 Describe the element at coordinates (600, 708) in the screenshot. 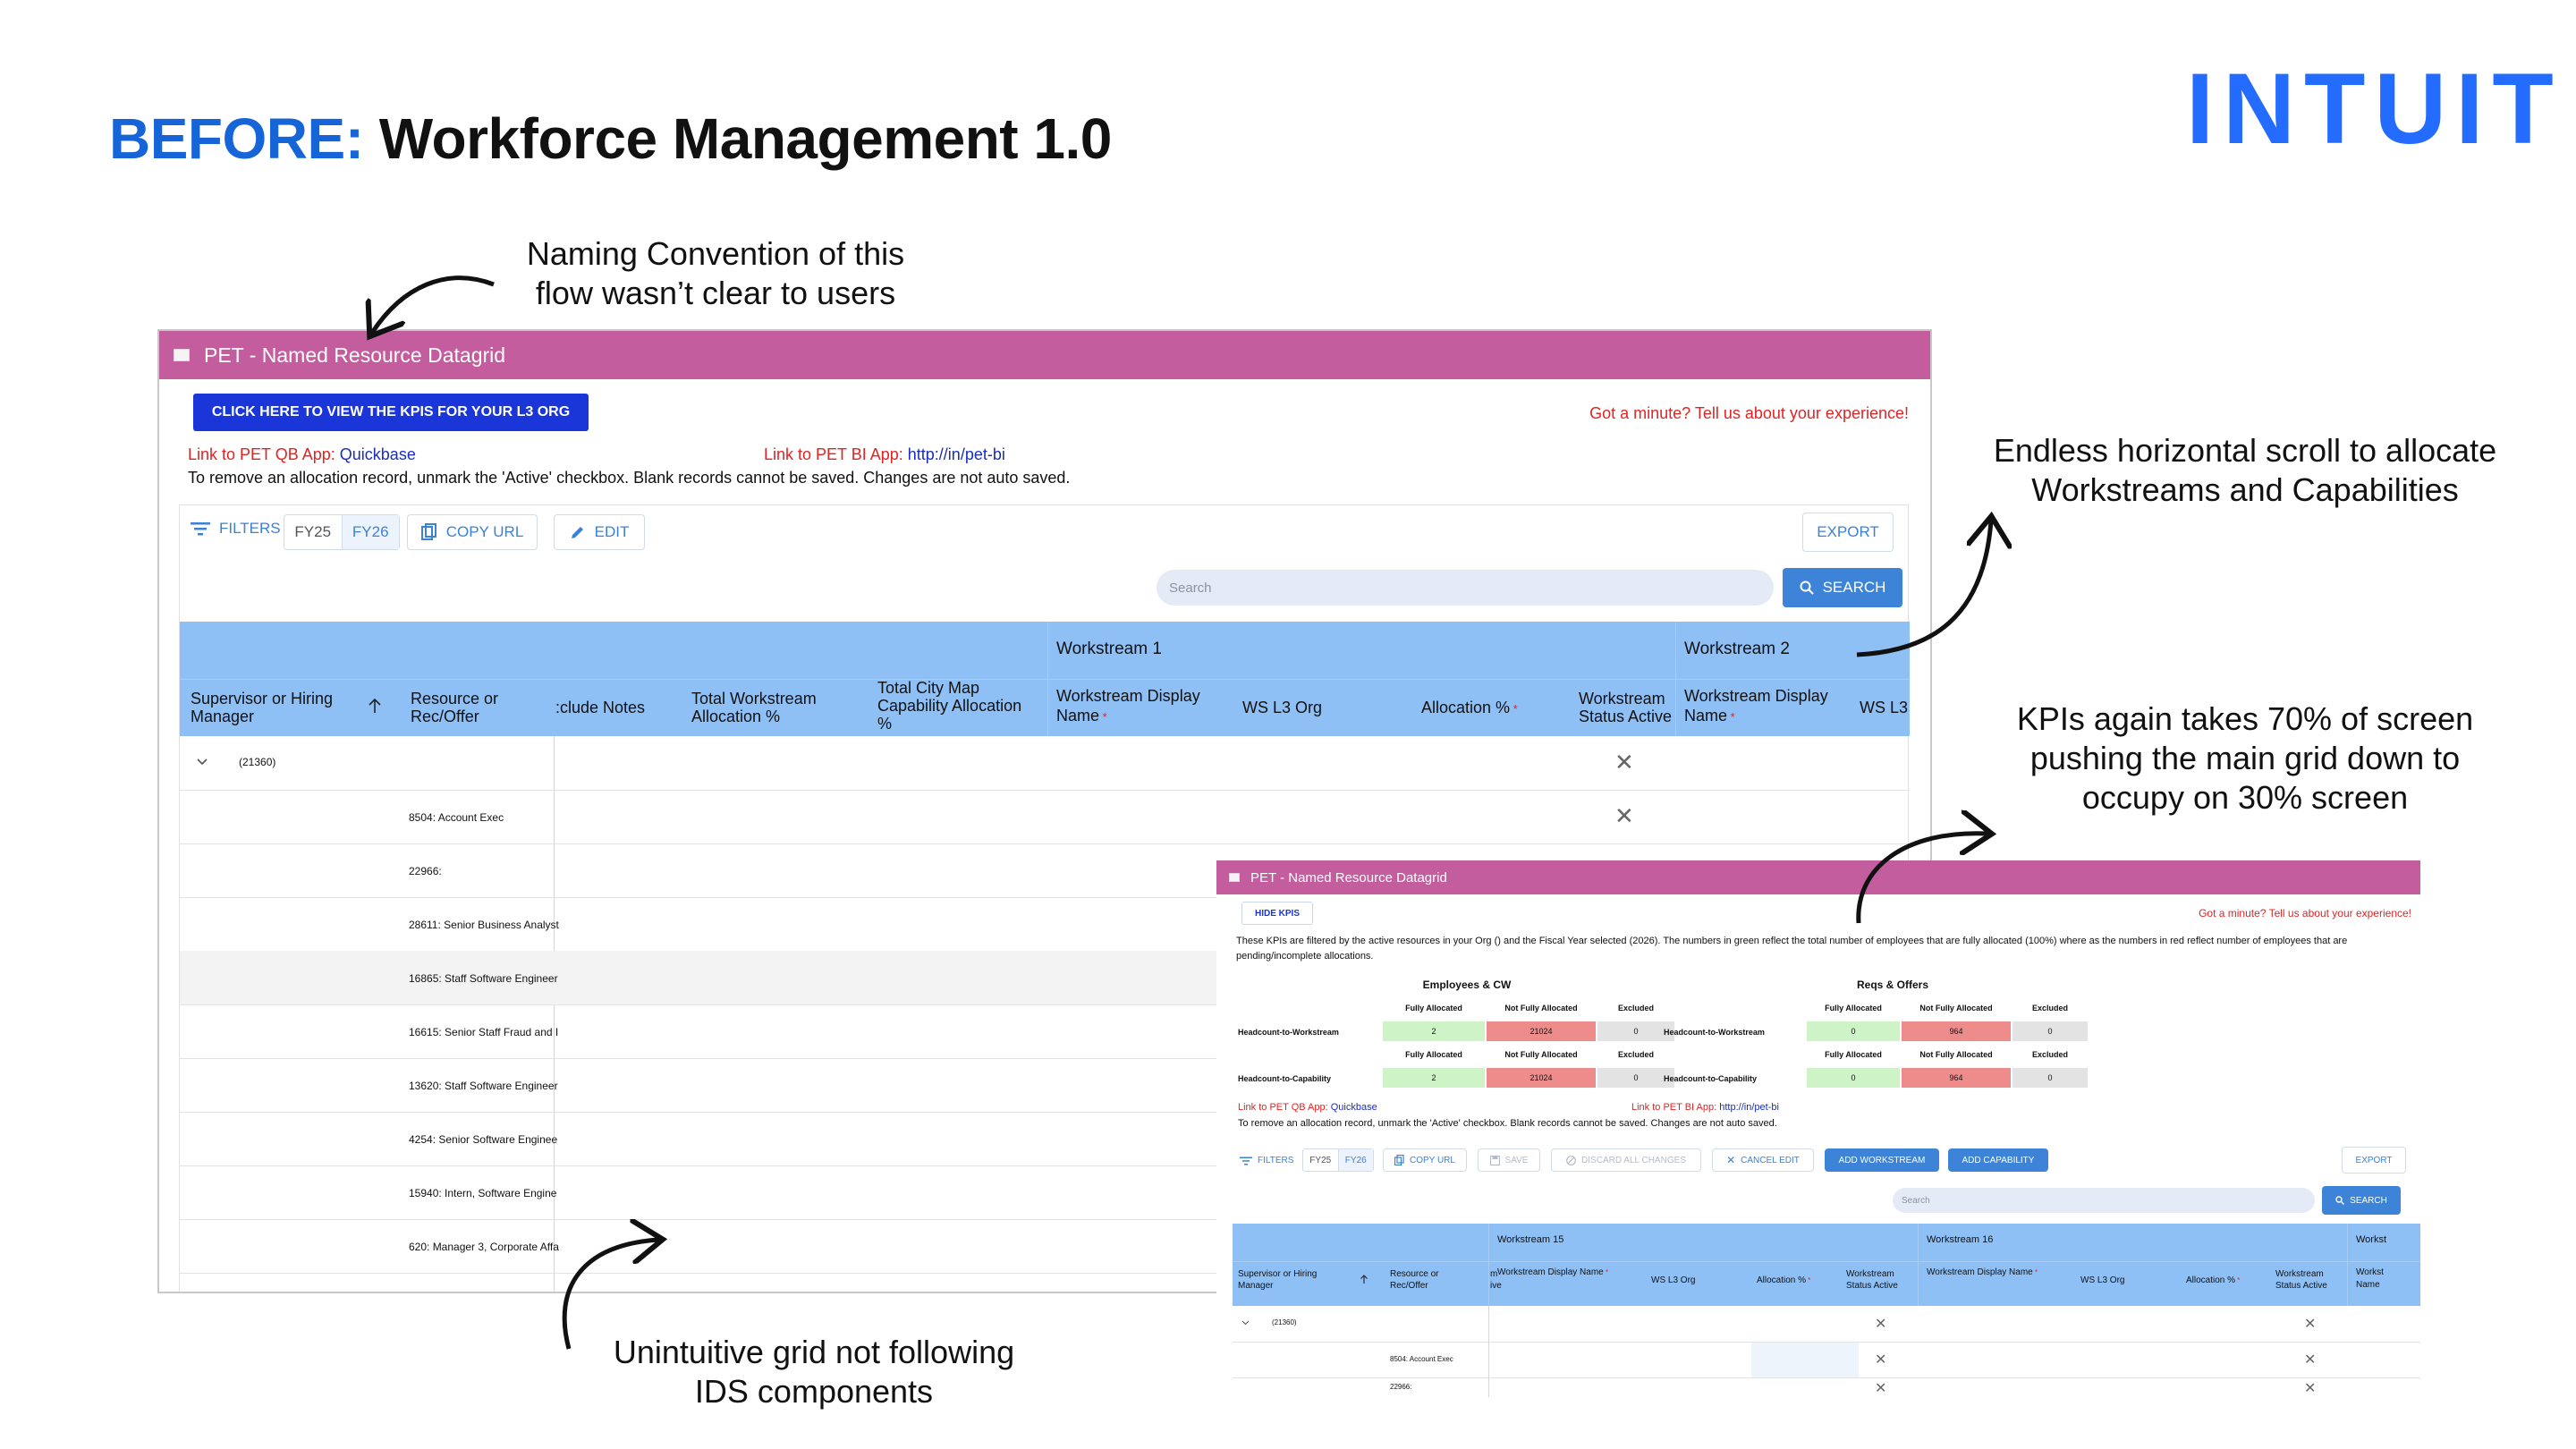

I see `col-exclude-notes: :clude Notes` at that location.